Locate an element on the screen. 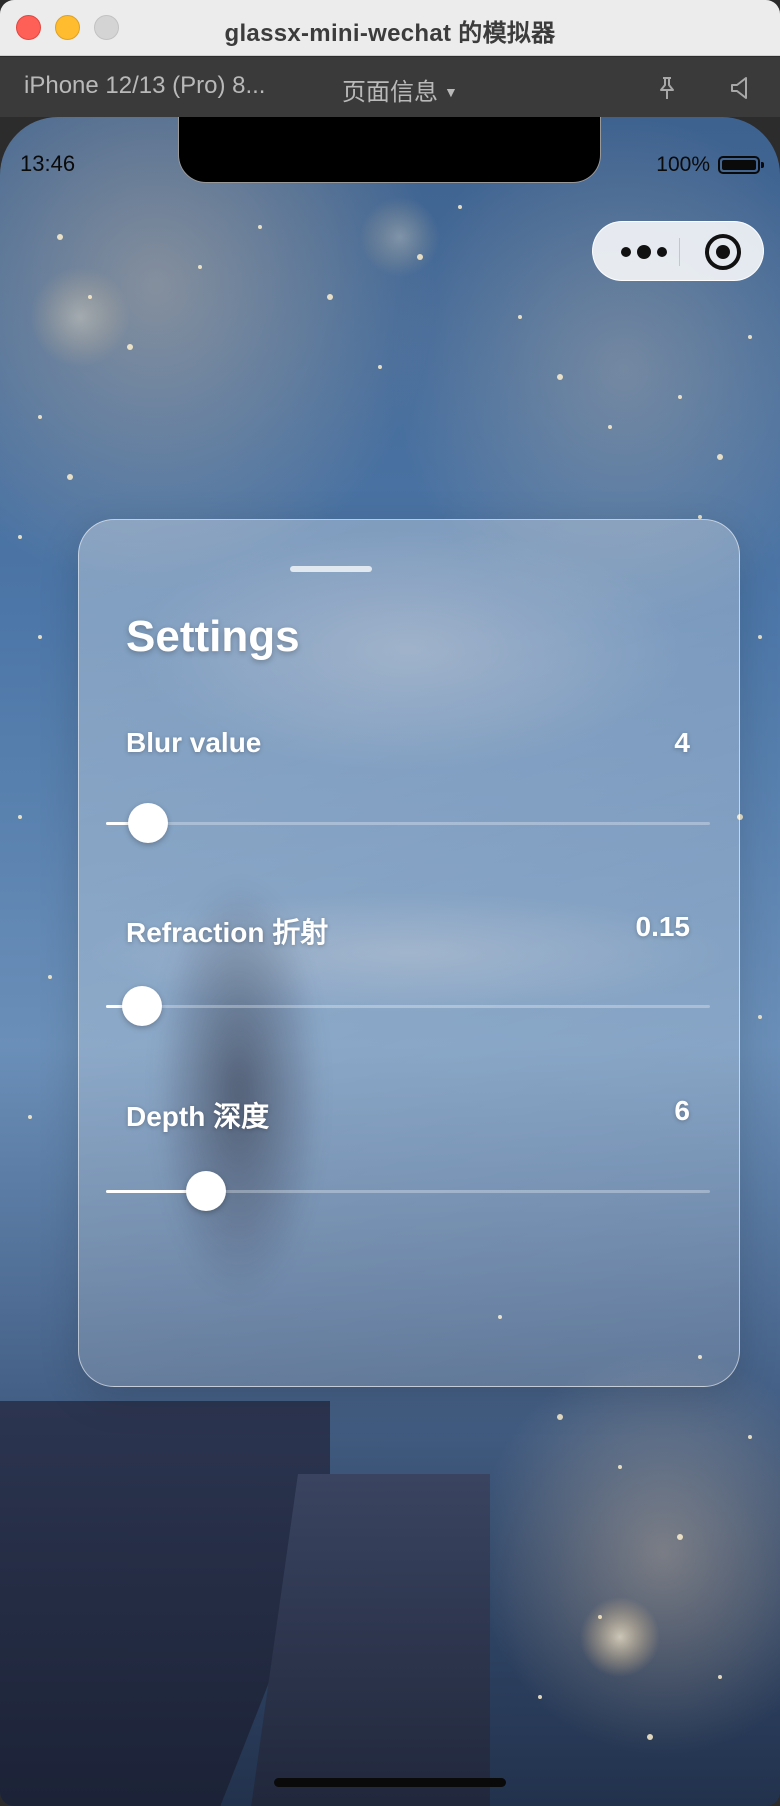  status-time: 13:46 is located at coordinates (48, 163).